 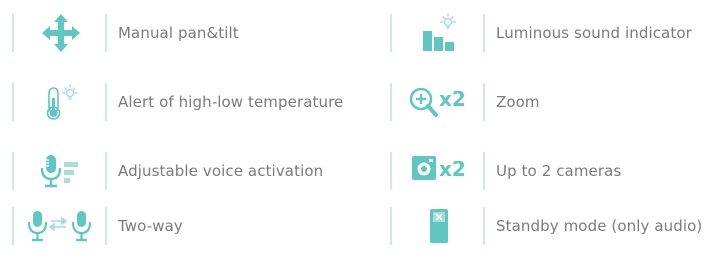 I want to click on thermometer-light-icon, so click(x=60, y=102).